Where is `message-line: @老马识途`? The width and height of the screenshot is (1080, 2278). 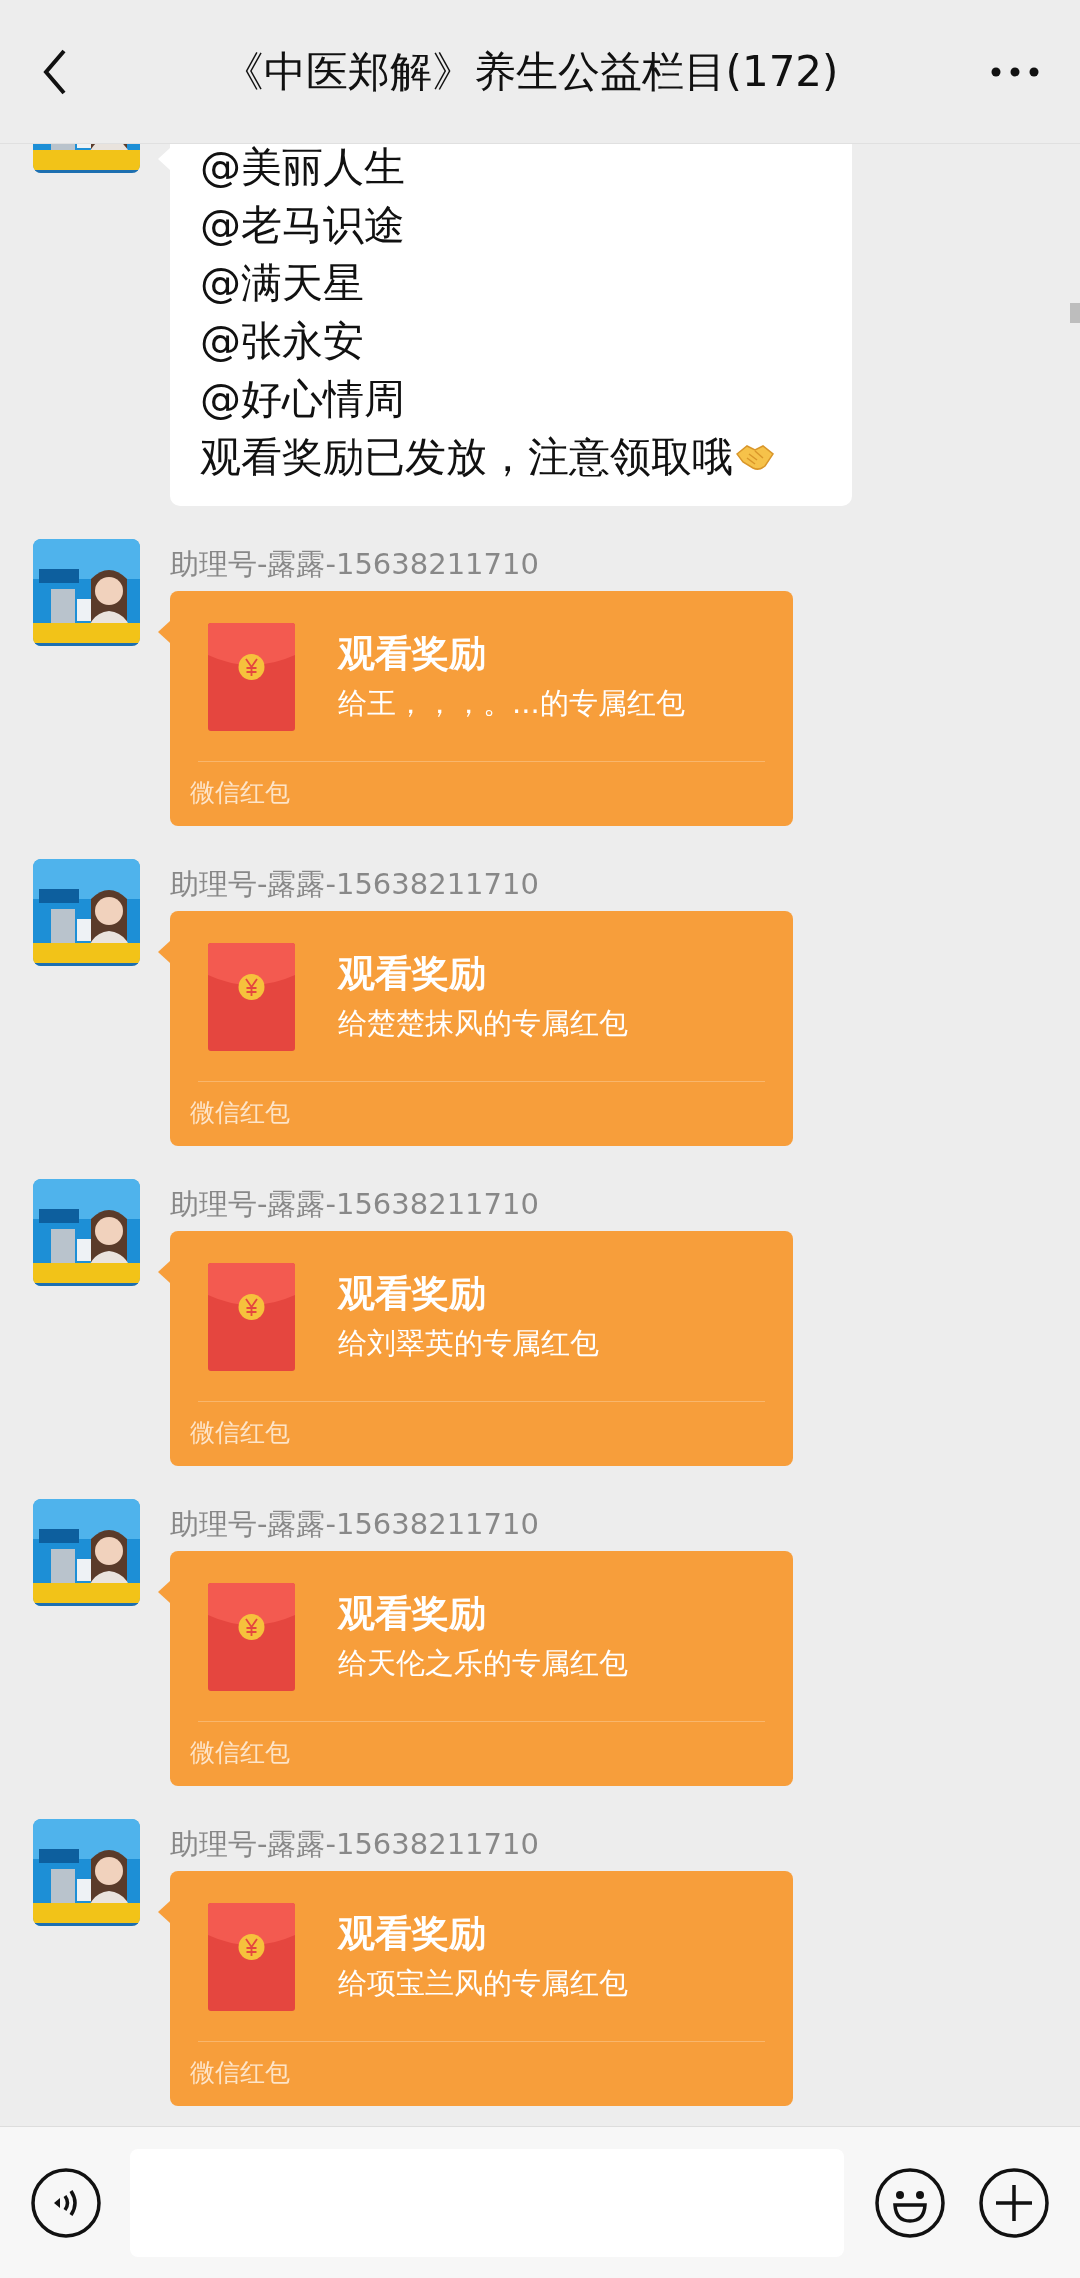
message-line: @老马识途 is located at coordinates (302, 225).